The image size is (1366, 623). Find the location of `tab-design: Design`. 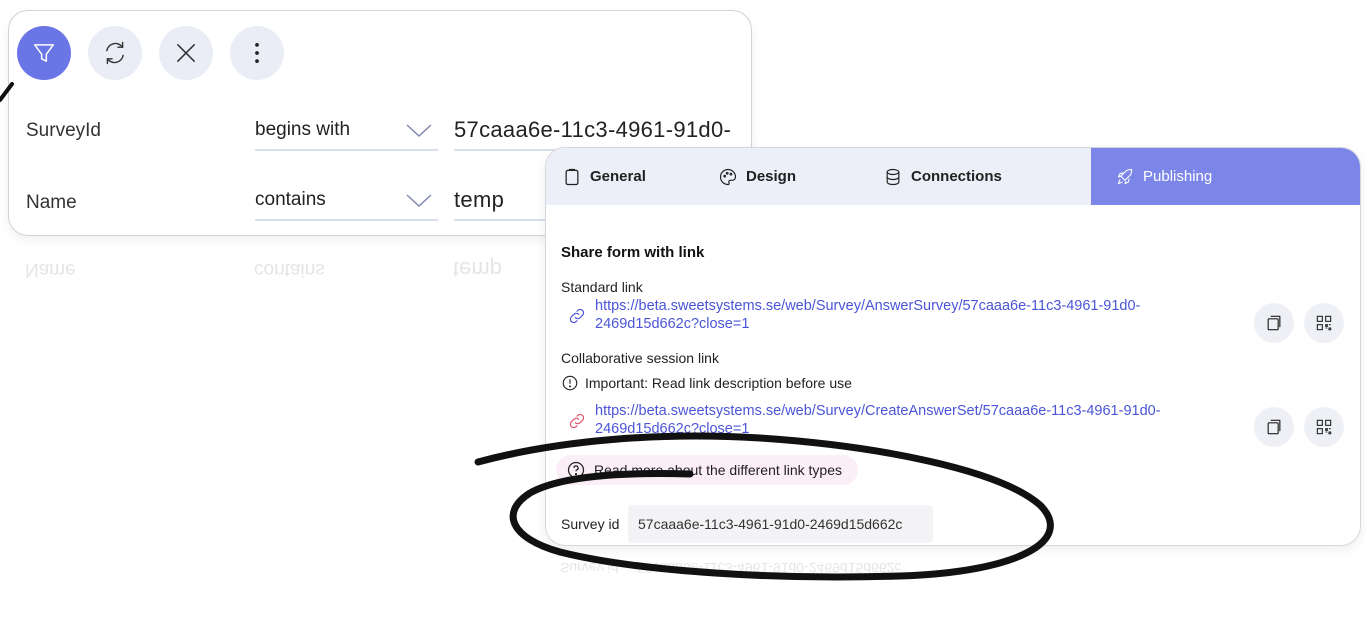

tab-design: Design is located at coordinates (783, 176).